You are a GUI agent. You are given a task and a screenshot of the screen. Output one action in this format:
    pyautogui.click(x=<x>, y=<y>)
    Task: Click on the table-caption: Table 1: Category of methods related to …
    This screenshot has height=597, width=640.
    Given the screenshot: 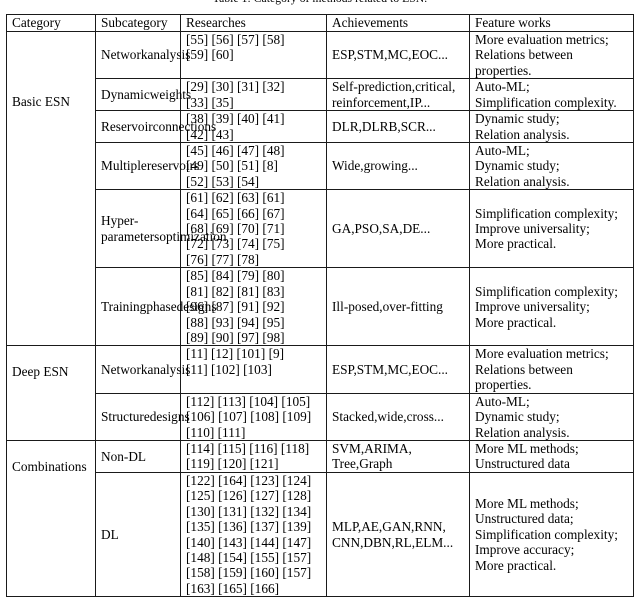 What is the action you would take?
    pyautogui.click(x=320, y=2)
    